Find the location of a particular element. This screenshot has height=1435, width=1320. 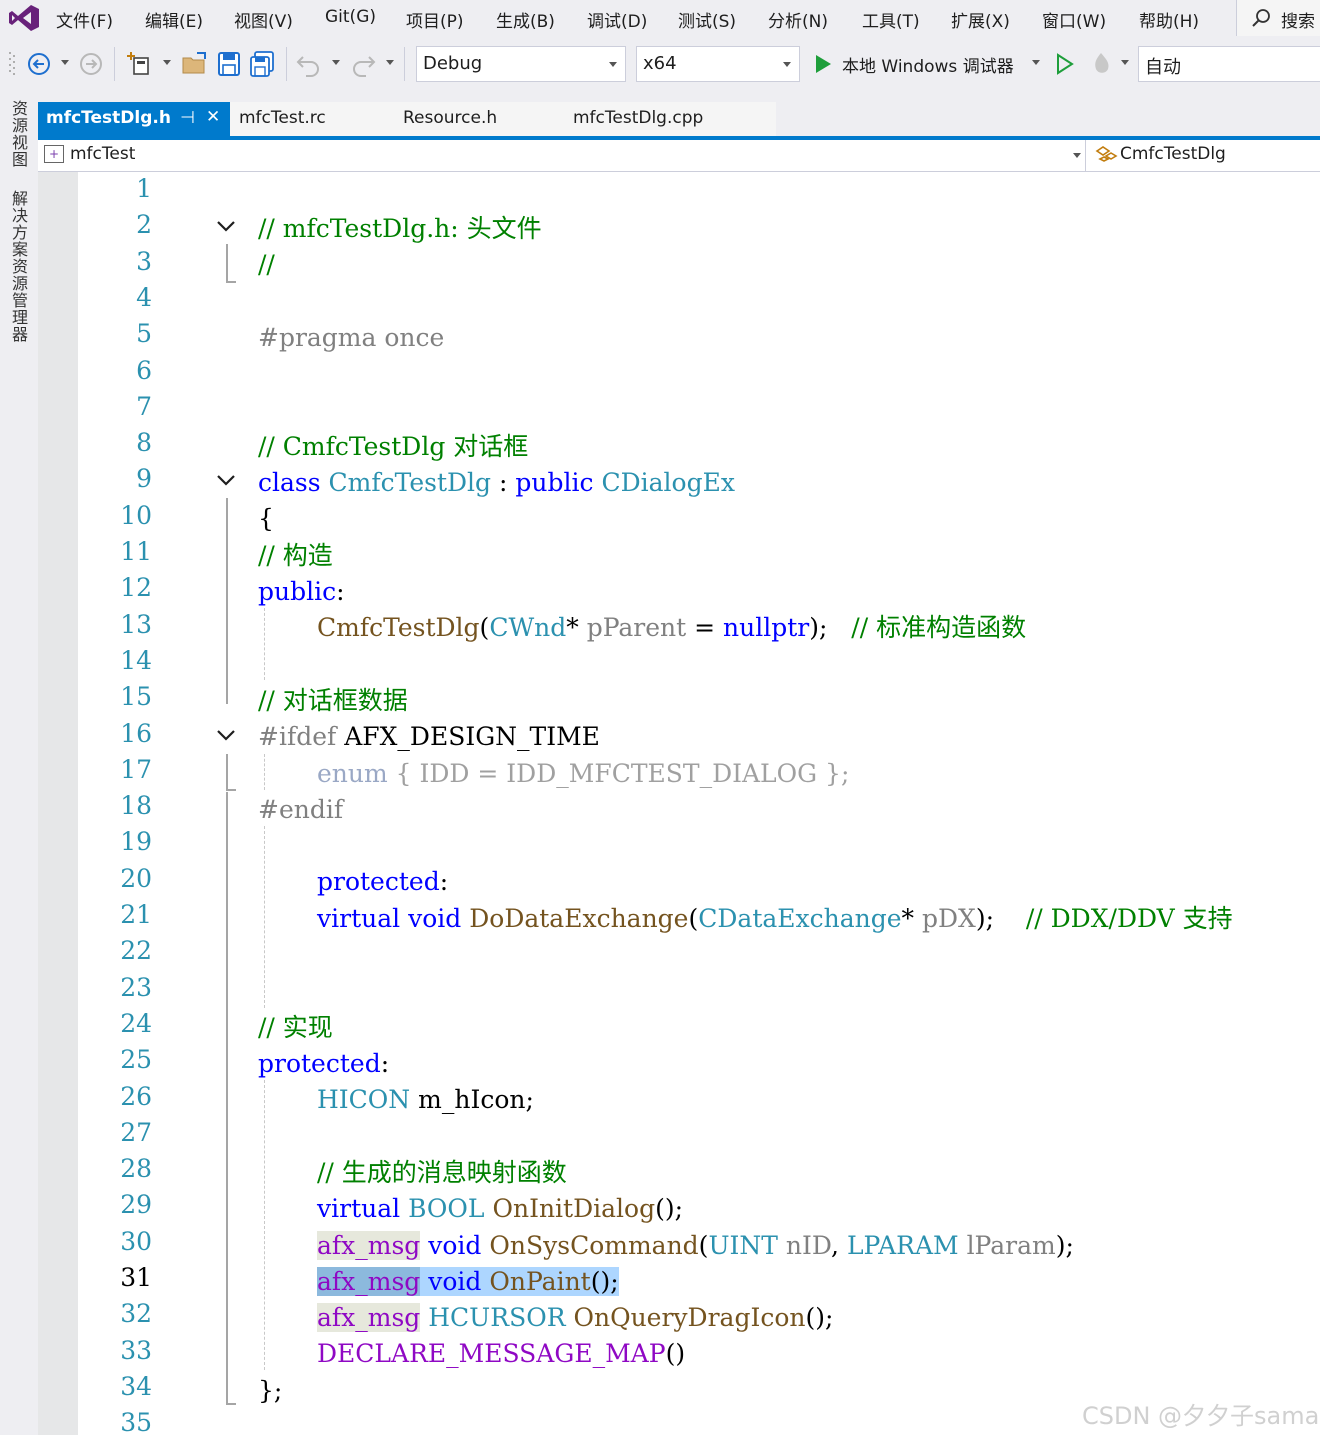

class-name: CmfcTestDlg is located at coordinates (1173, 154).